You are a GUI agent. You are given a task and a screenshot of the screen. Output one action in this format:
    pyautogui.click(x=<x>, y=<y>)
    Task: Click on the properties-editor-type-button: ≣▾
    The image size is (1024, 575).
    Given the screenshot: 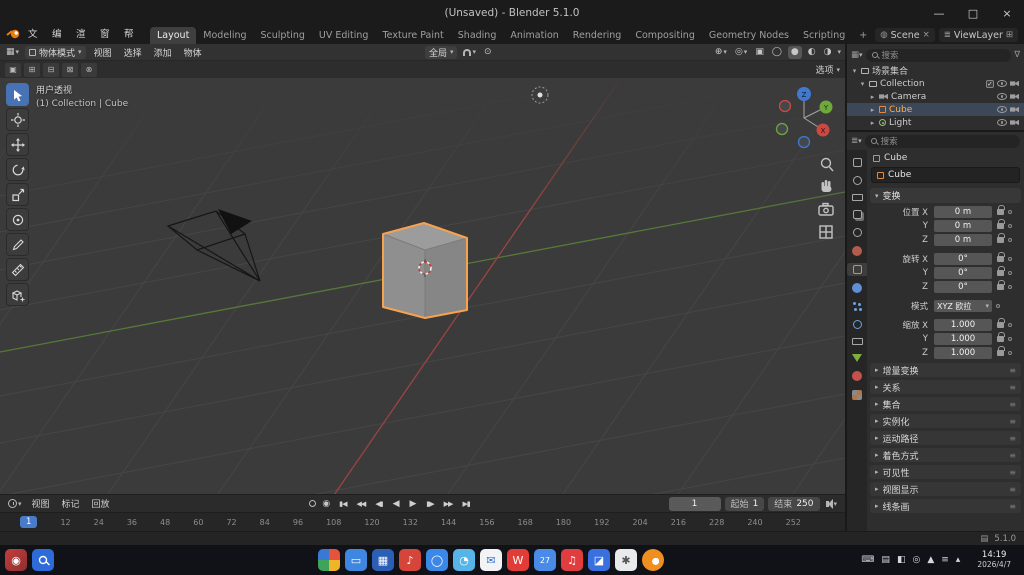 What is the action you would take?
    pyautogui.click(x=856, y=141)
    